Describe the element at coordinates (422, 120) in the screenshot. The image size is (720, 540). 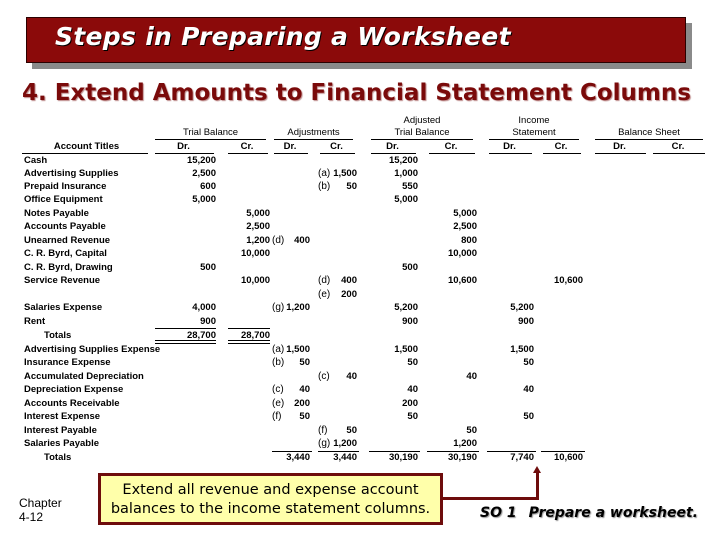
I see `group-header-line1: Adjusted` at that location.